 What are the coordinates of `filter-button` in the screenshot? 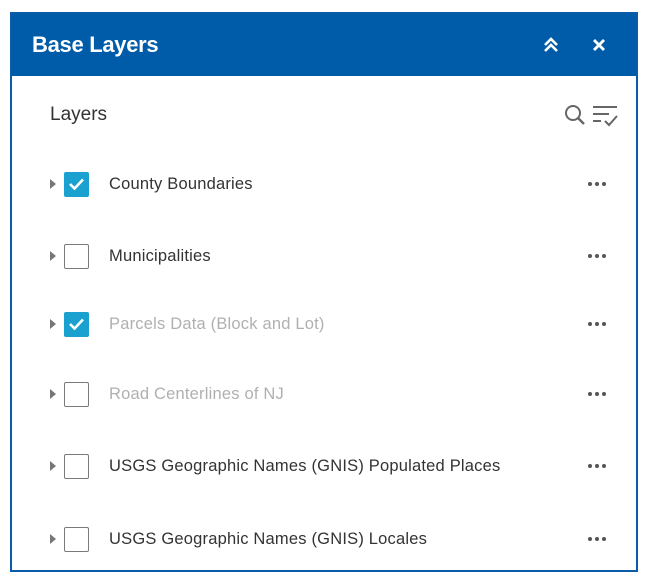 It's located at (605, 115).